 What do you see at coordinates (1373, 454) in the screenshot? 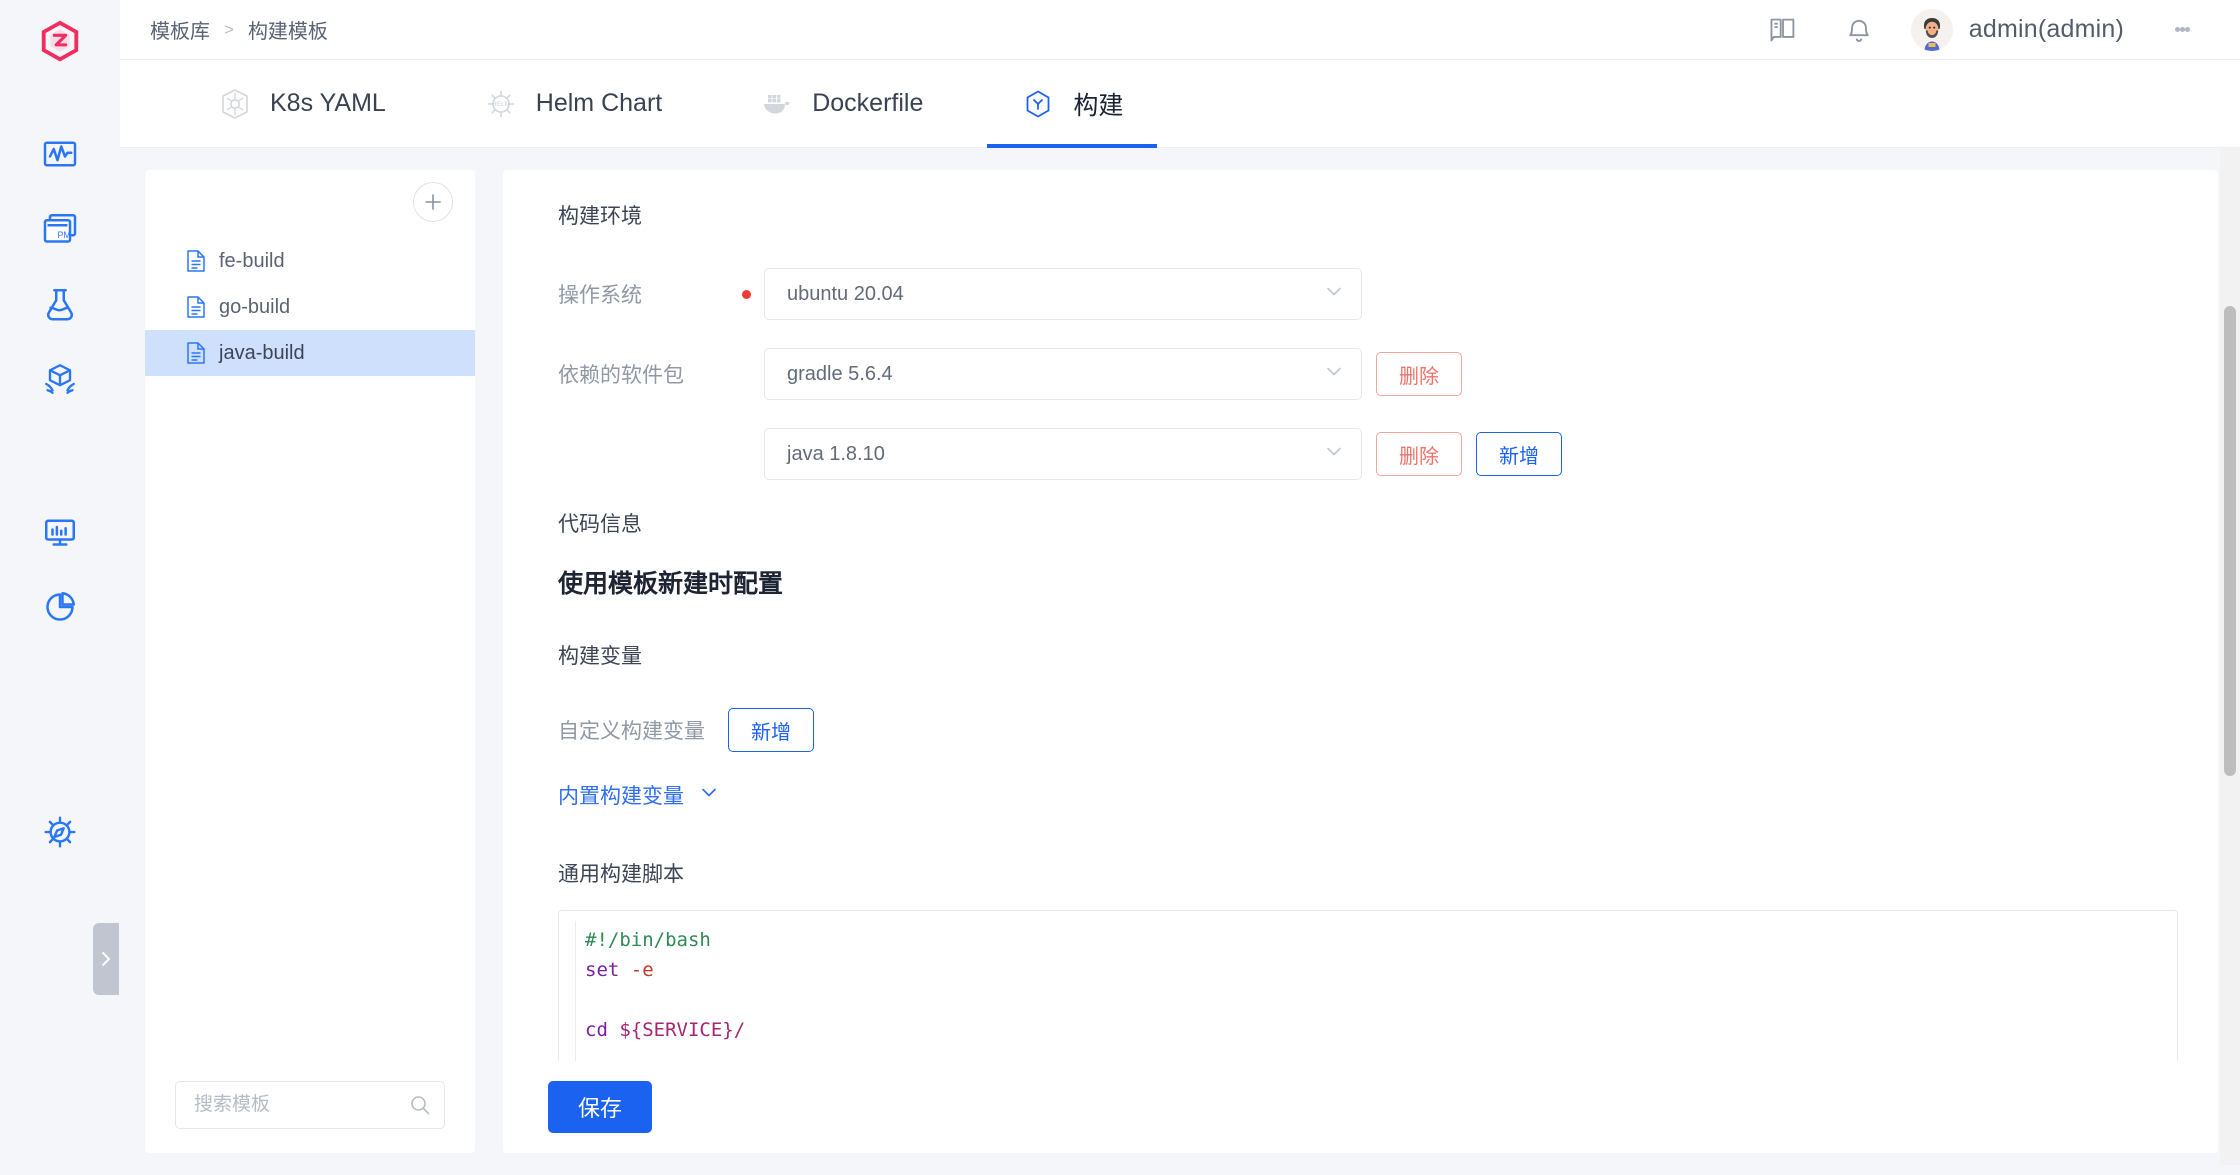
I see `dependency-row-2: java 1.8.10 删除 新增` at bounding box center [1373, 454].